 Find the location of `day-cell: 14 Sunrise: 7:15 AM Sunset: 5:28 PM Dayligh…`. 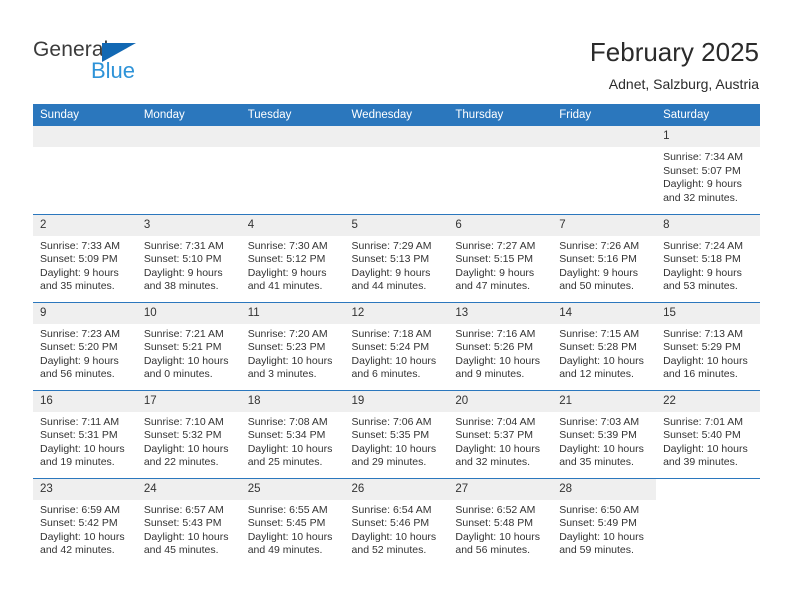

day-cell: 14 Sunrise: 7:15 AM Sunset: 5:28 PM Dayligh… is located at coordinates (604, 345).